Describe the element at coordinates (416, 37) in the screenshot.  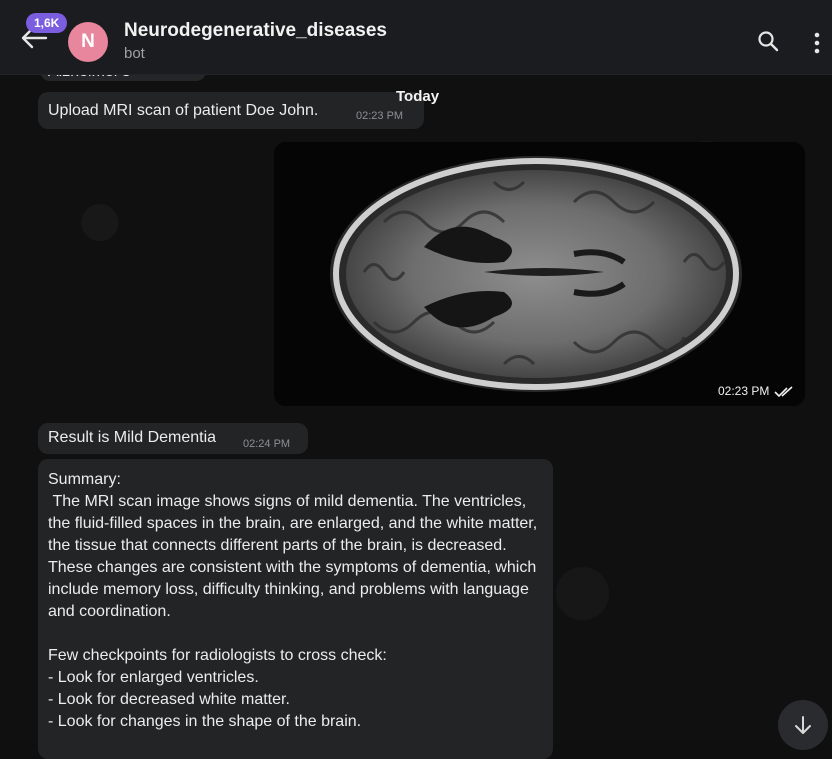
I see `chat-header: 1,6K N Neurodegenerative_diseases bot` at that location.